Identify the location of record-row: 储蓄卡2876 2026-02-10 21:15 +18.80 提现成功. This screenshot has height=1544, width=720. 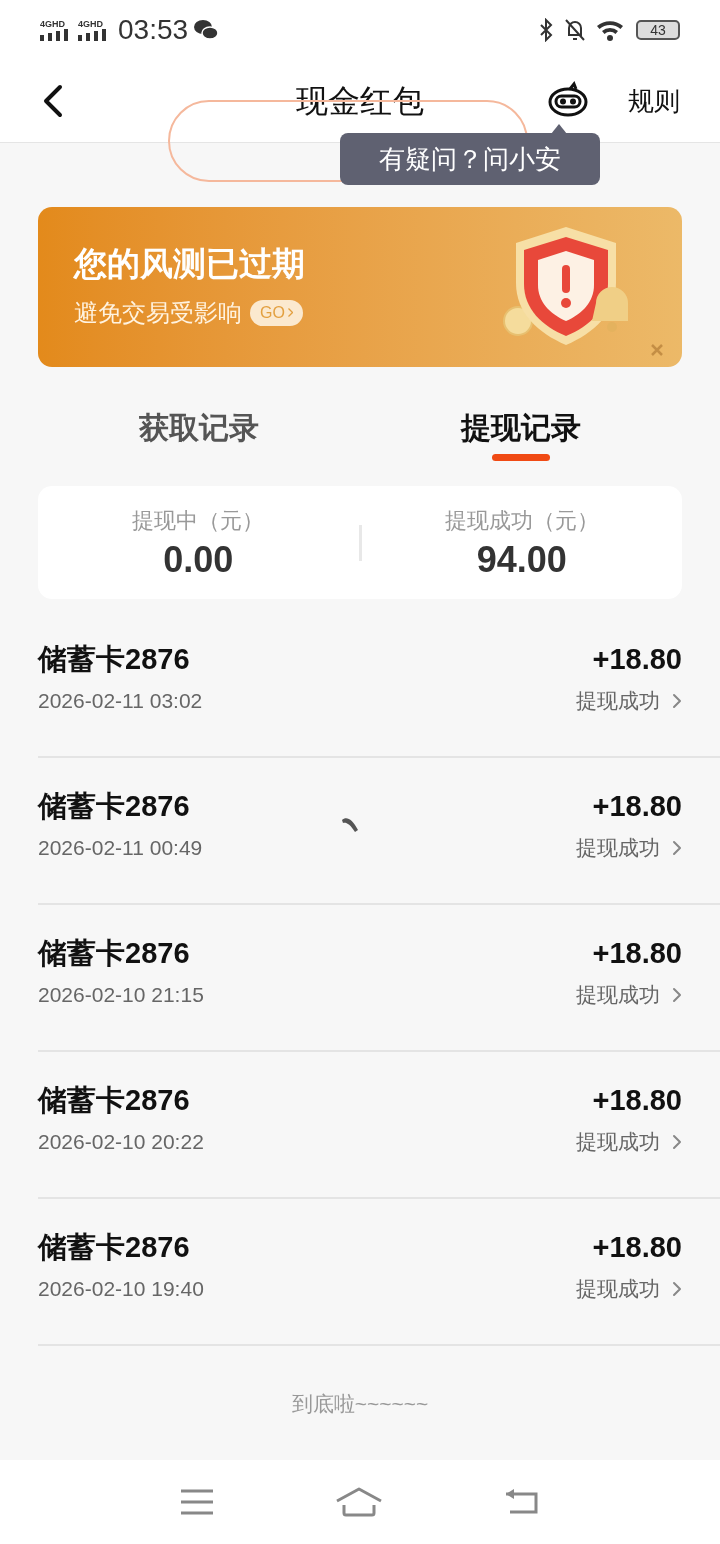
(379, 978).